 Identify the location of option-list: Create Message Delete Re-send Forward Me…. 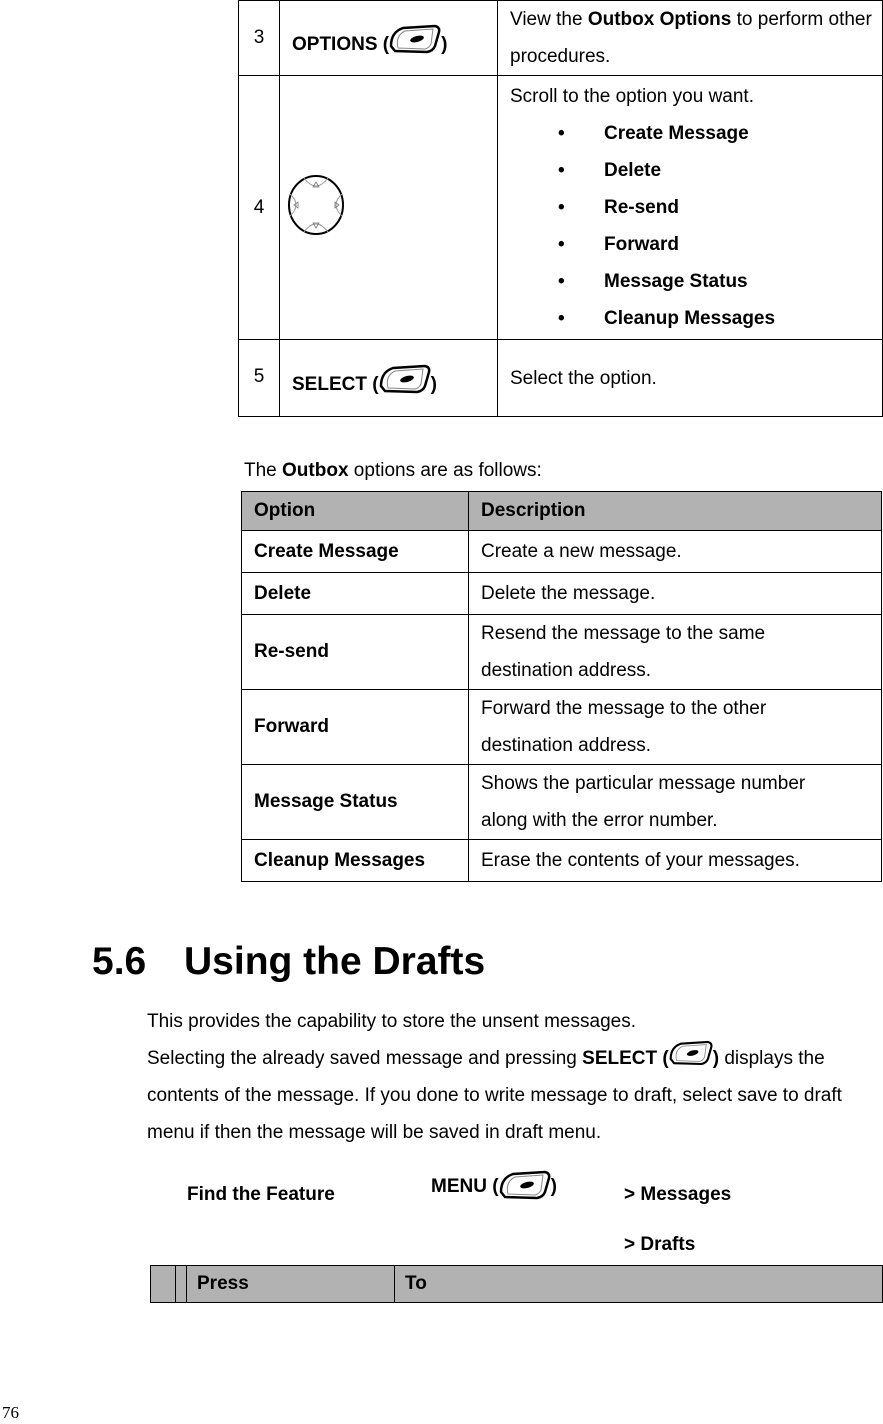
(696, 226).